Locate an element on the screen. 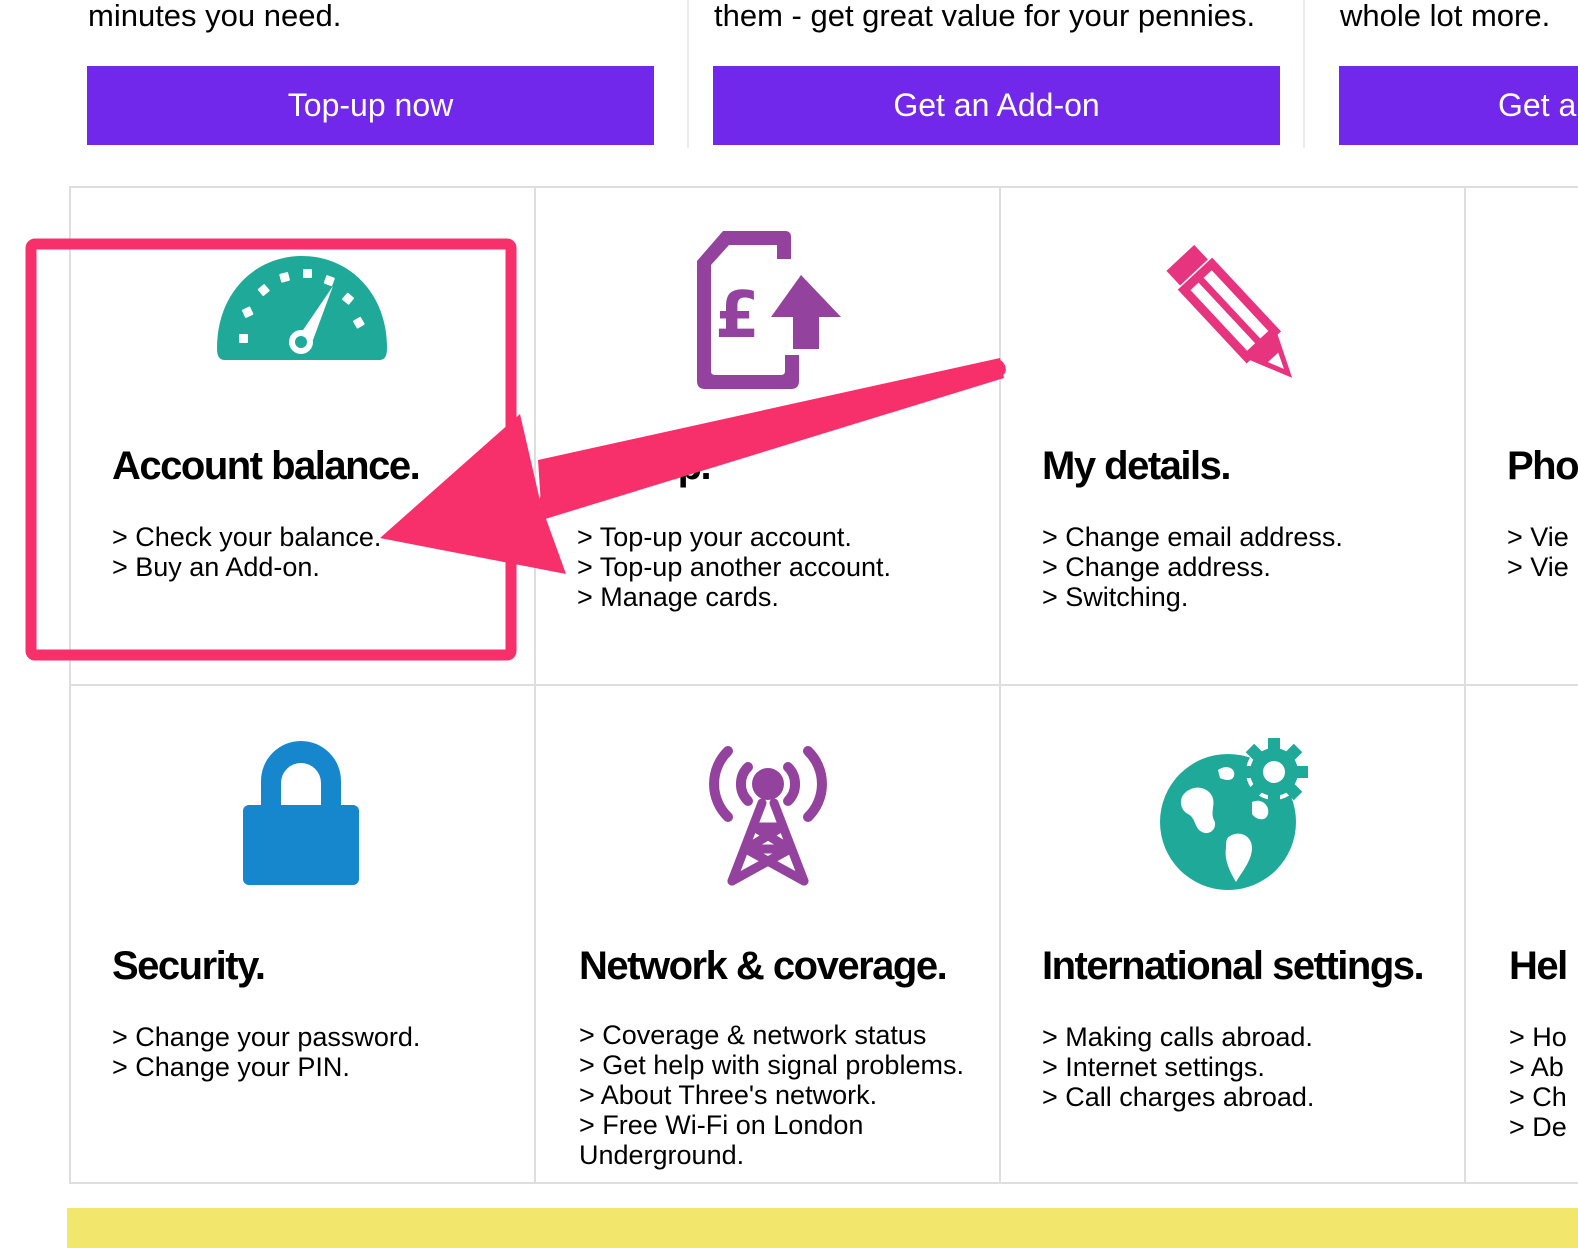 Image resolution: width=1578 pixels, height=1248 pixels. link-help-item: > De is located at coordinates (1538, 1127).